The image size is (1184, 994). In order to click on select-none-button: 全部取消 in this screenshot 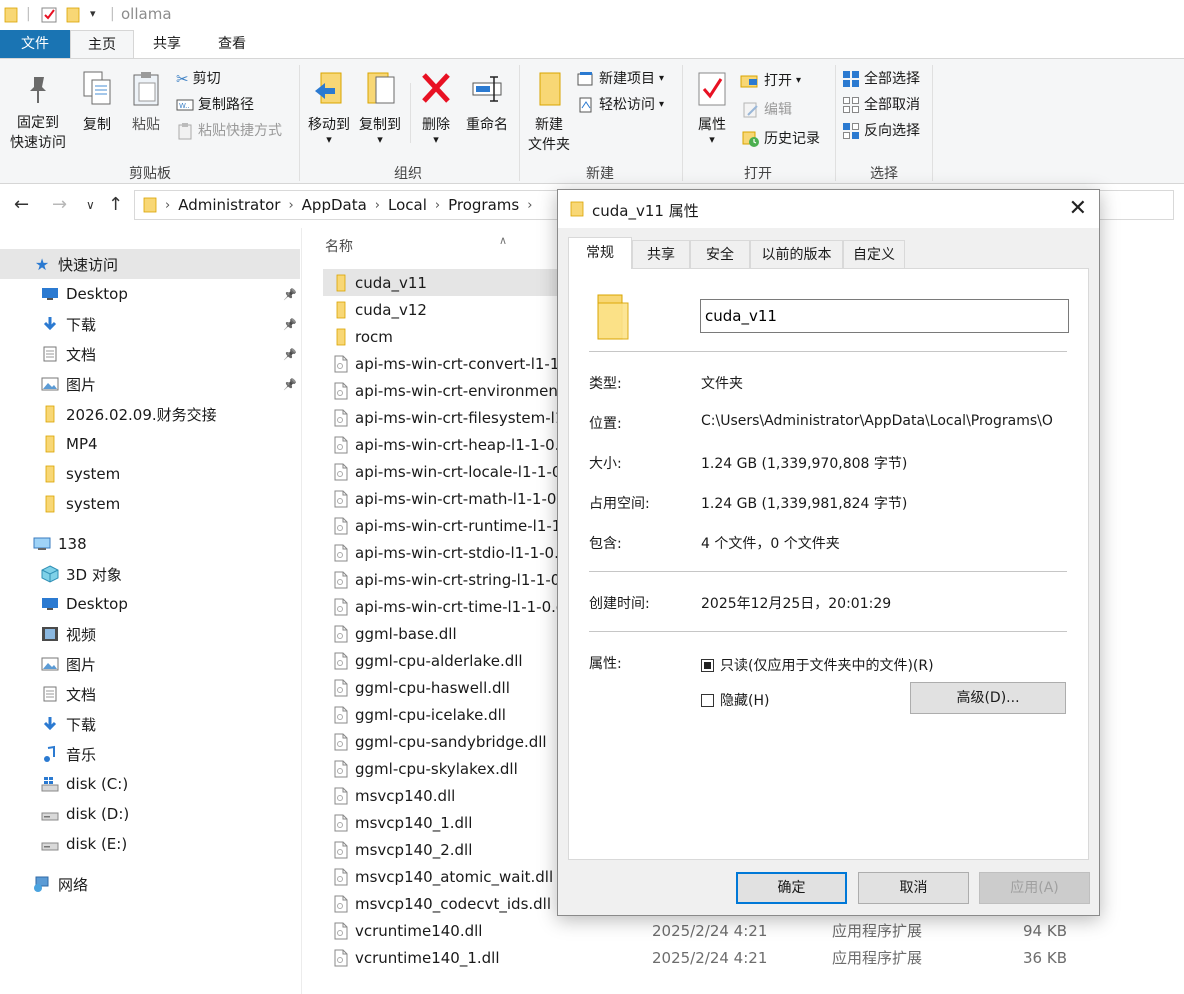, I will do `click(881, 105)`.